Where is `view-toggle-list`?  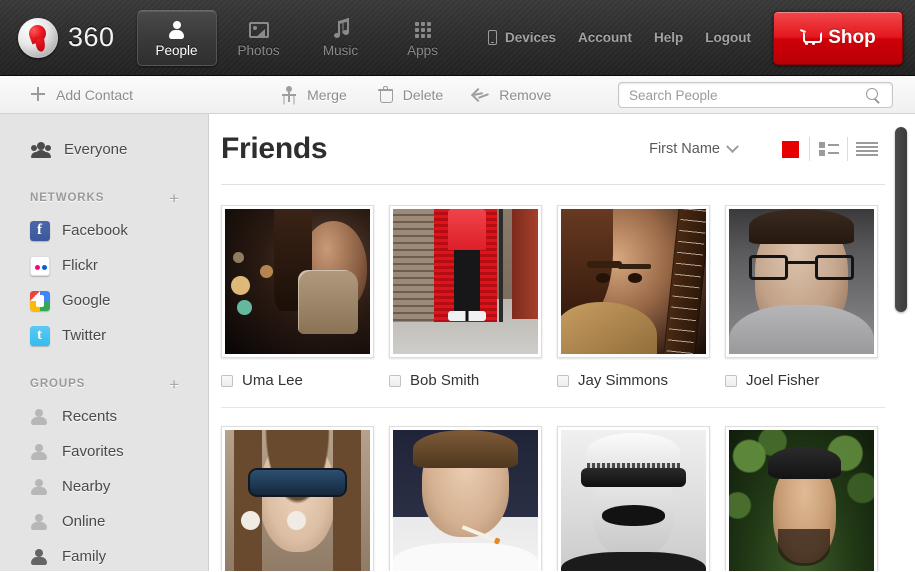
view-toggle-list is located at coordinates (828, 149).